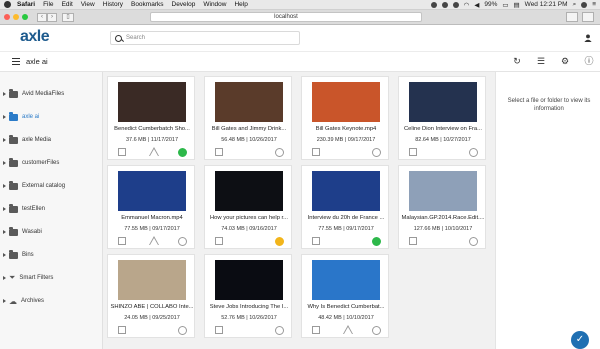 The height and width of the screenshot is (349, 600). I want to click on sidebar-item-testellen: testEllen, so click(24, 209).